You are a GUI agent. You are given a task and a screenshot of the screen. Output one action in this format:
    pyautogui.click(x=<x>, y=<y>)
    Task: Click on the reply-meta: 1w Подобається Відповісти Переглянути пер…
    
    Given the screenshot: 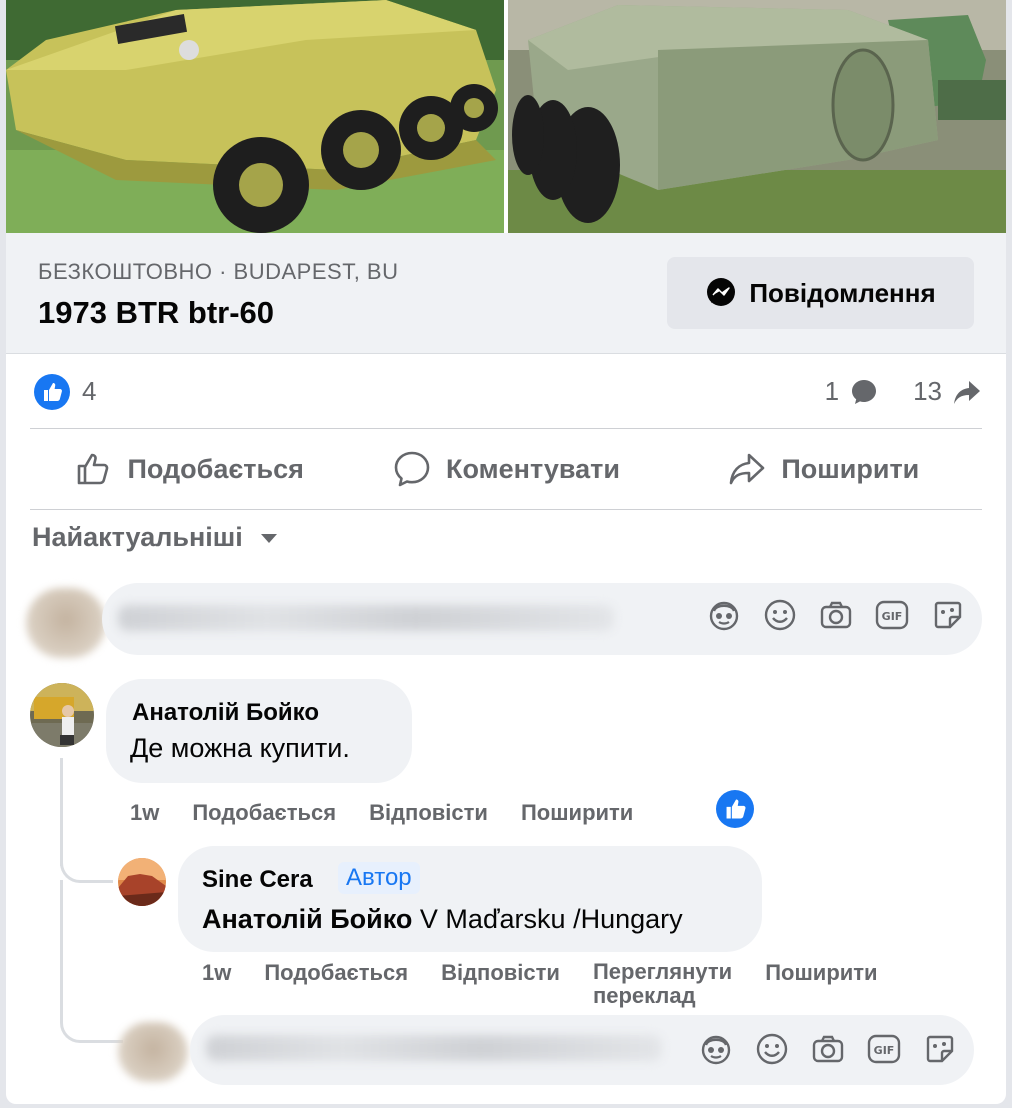 What is the action you would take?
    pyautogui.click(x=540, y=984)
    